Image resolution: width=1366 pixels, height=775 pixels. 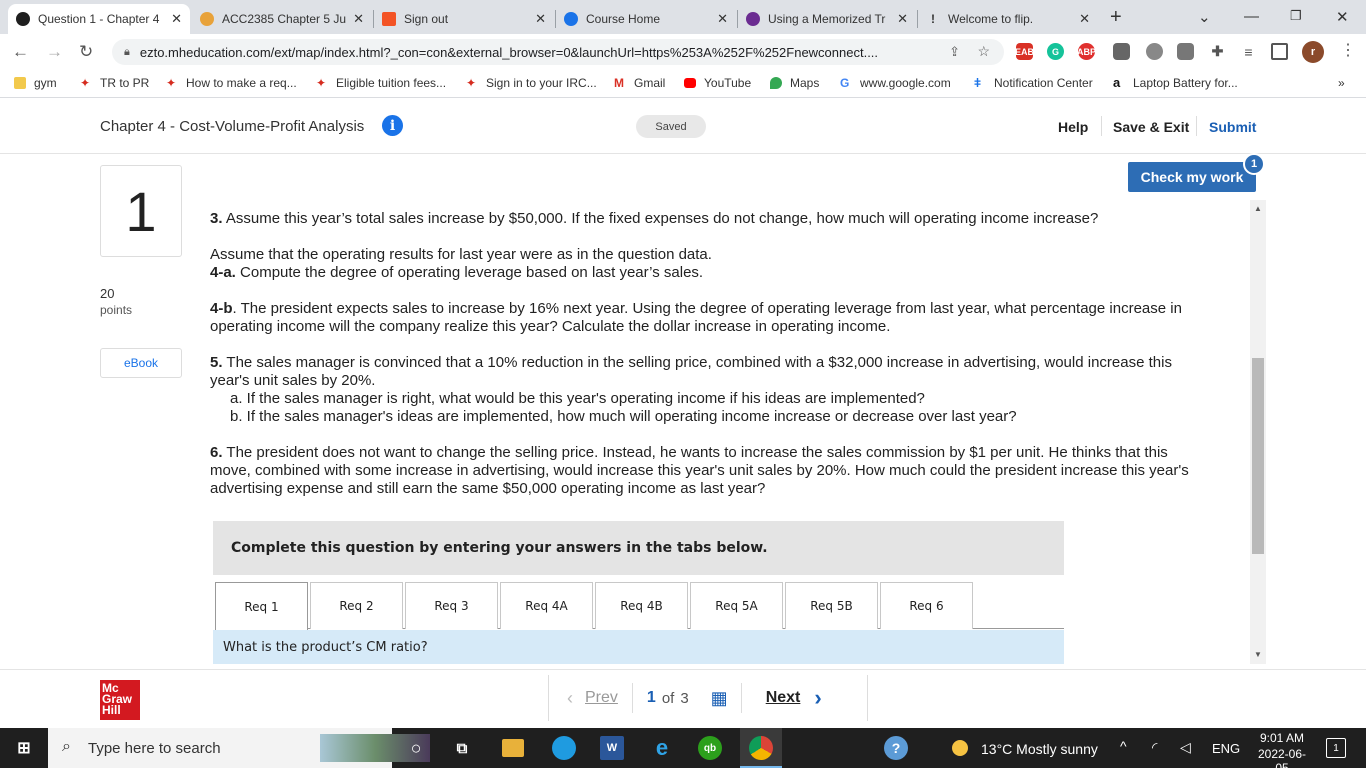 I want to click on more-bookmarks-button: », so click(x=1341, y=83).